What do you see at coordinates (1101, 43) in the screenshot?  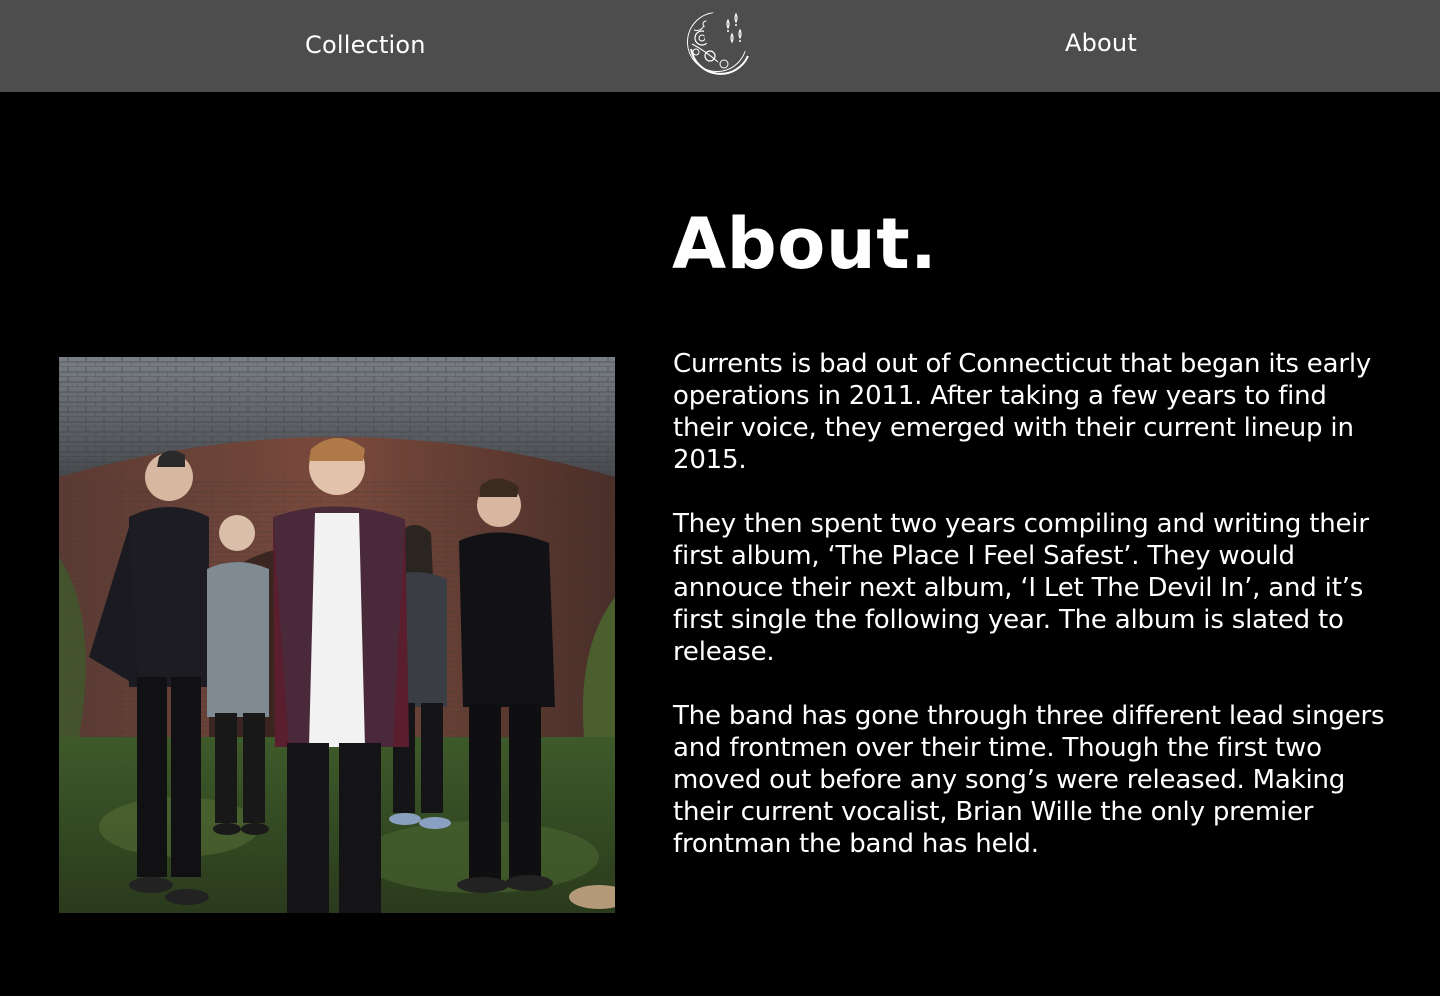 I see `nav-link-about: About` at bounding box center [1101, 43].